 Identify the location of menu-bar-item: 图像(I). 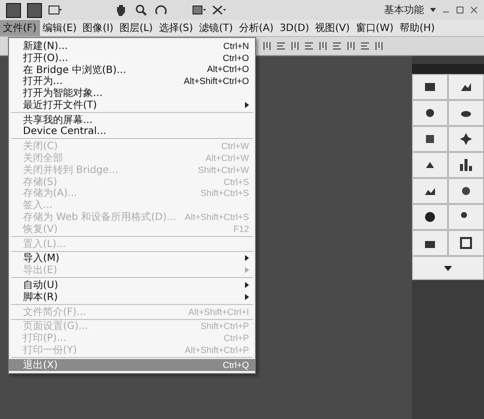
(98, 28).